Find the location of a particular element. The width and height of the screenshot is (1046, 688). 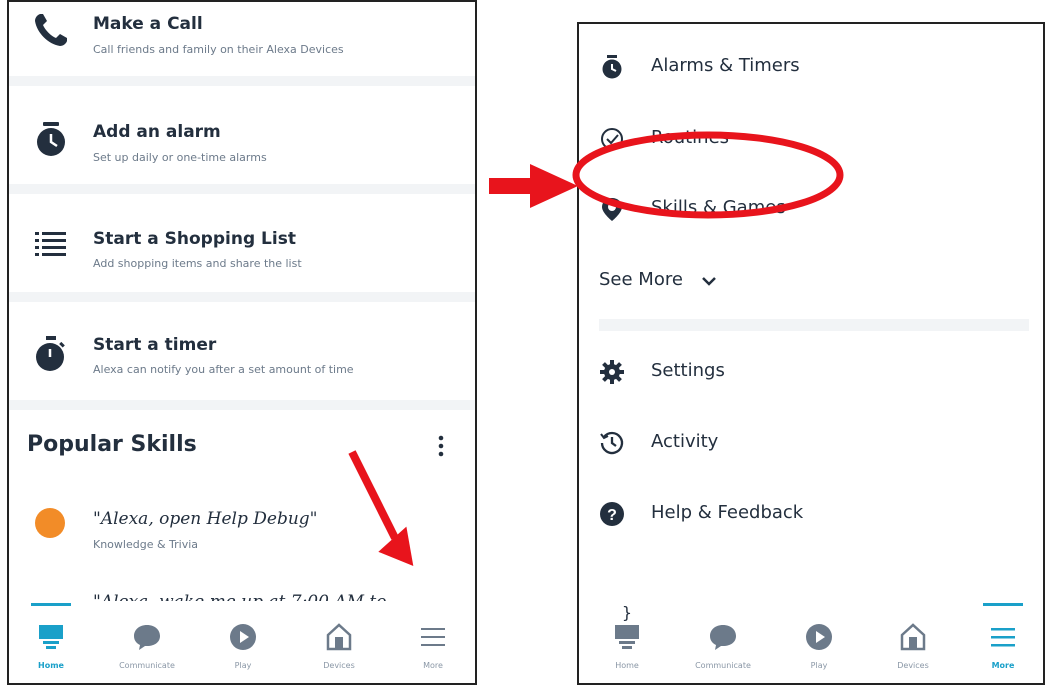

list-icon is located at coordinates (50, 244).